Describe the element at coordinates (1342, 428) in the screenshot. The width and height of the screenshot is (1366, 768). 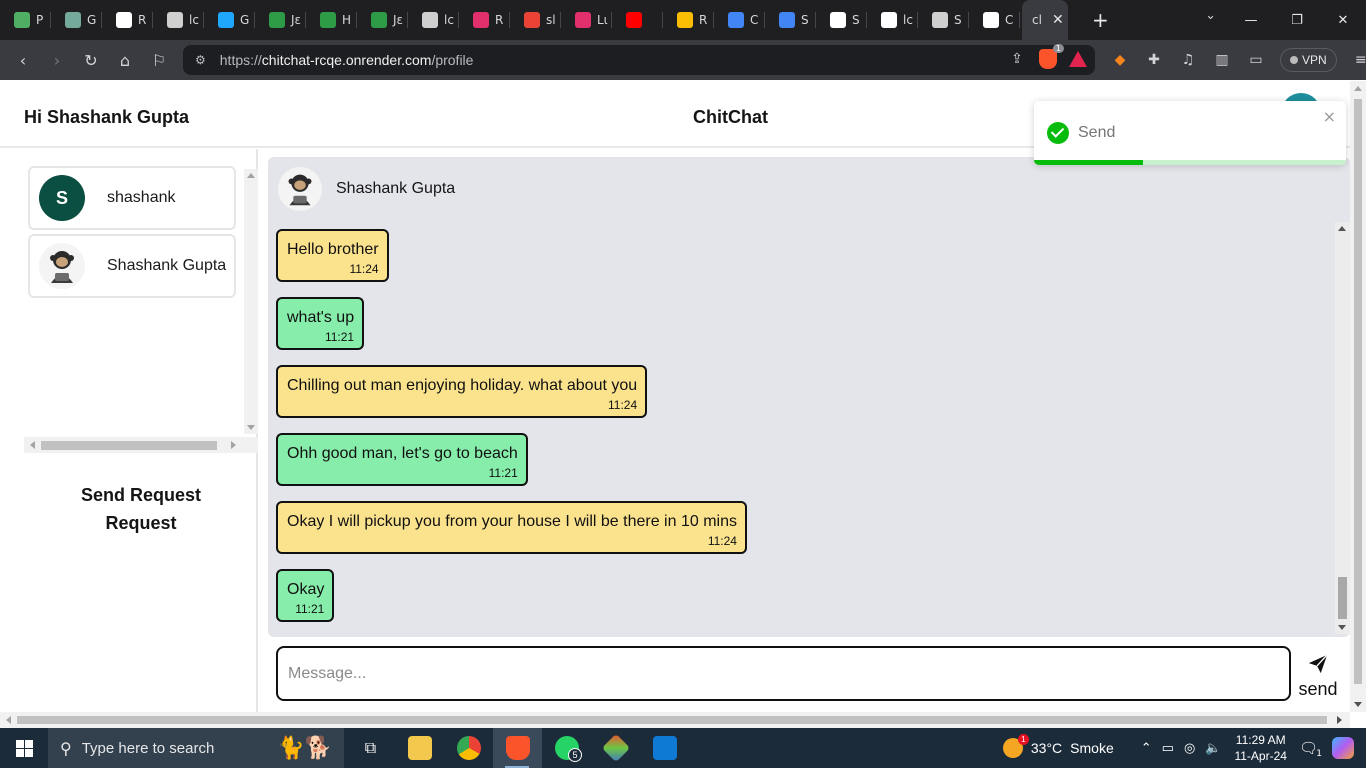
I see `chat-scrollbar` at that location.